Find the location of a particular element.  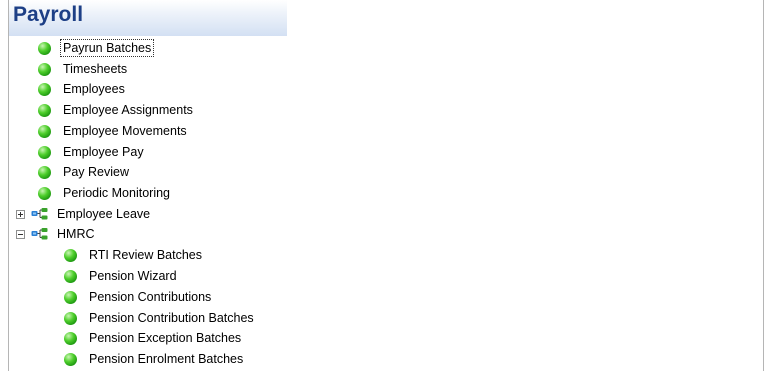

tree-group-employee-leave: Employee Leave is located at coordinates (84, 214).